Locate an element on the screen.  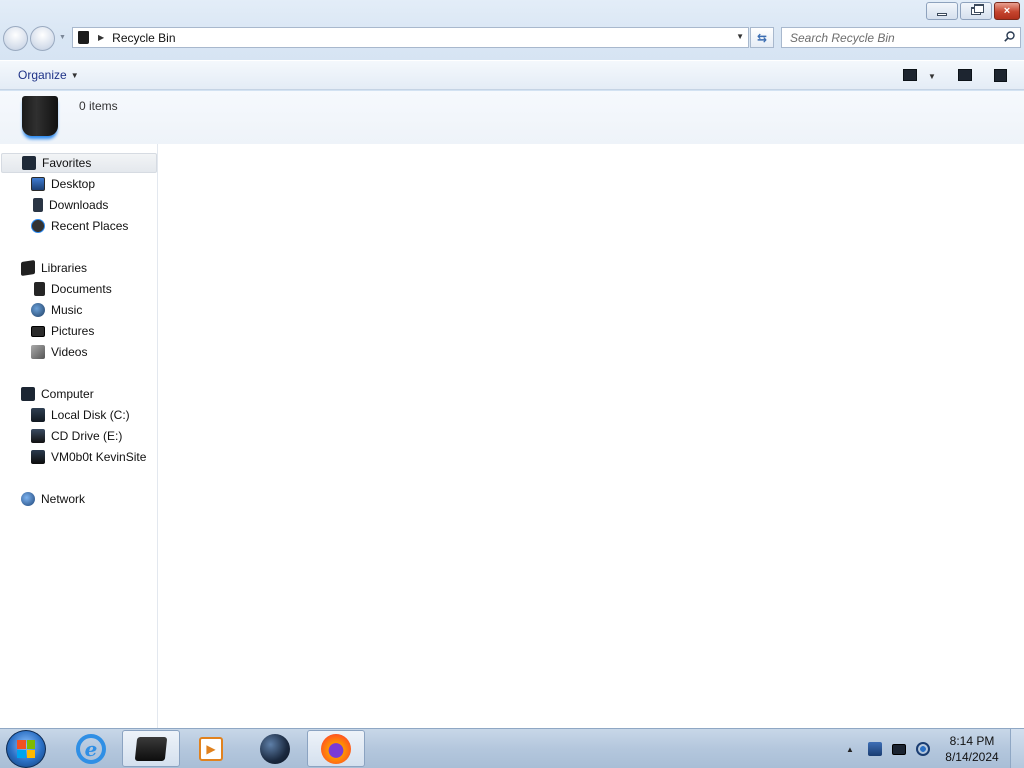
network-drive-icon is located at coordinates (38, 457).